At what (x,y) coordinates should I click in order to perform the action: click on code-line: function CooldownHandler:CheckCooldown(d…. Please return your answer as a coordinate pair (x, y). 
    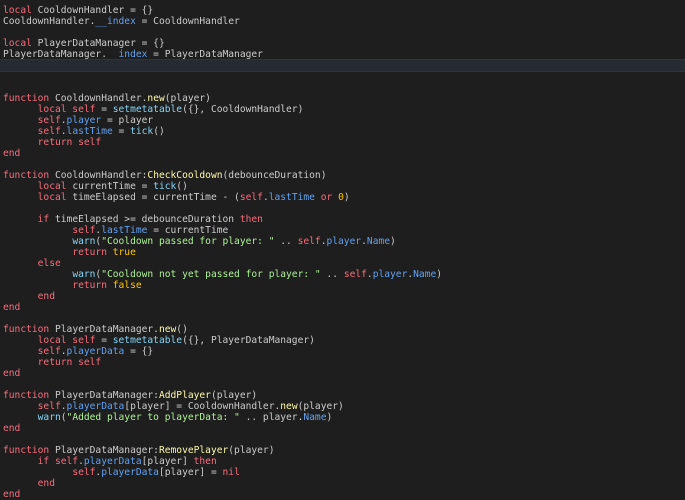
    Looking at the image, I should click on (342, 175).